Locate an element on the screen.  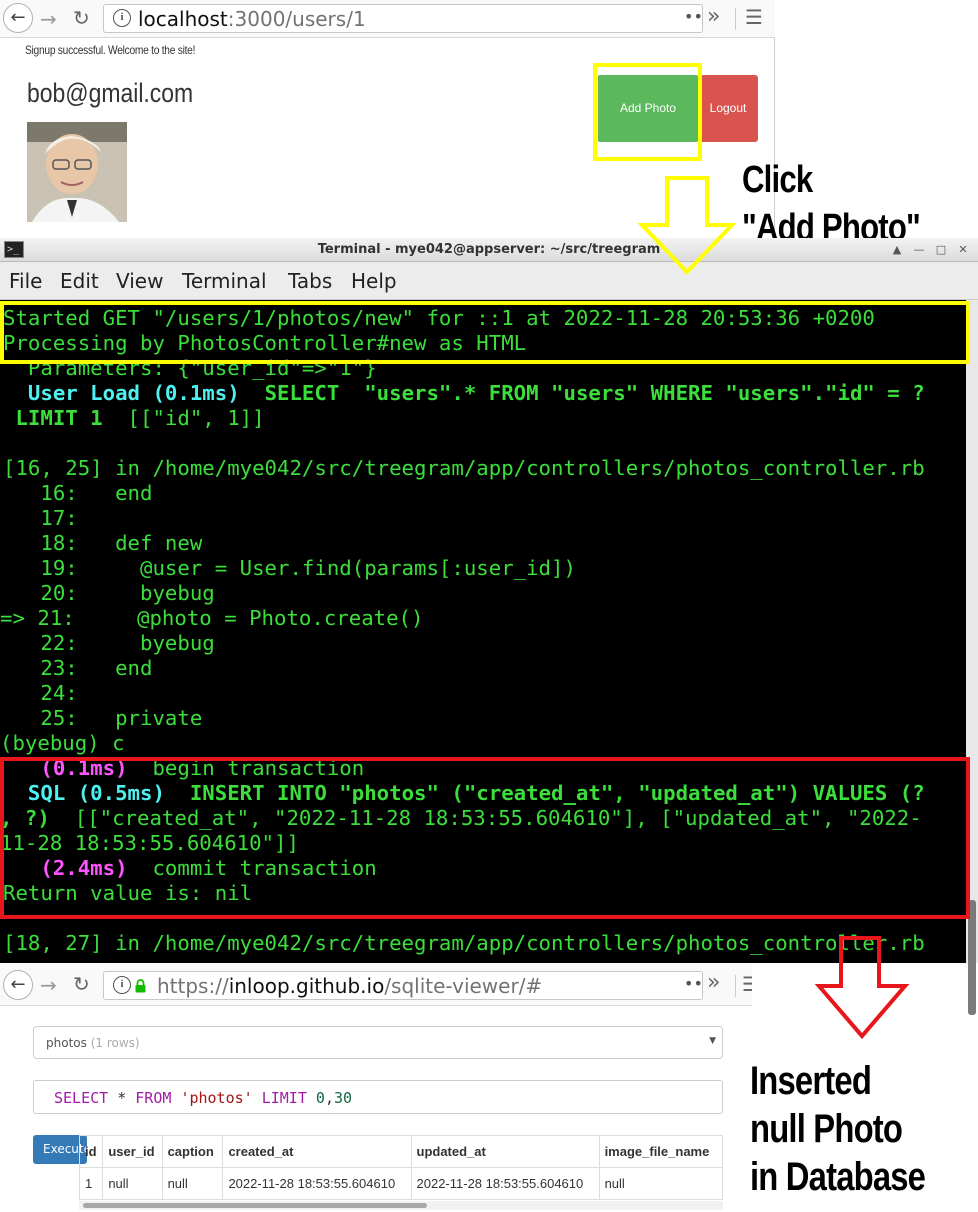
sql-string: 'photos' is located at coordinates (216, 1098).